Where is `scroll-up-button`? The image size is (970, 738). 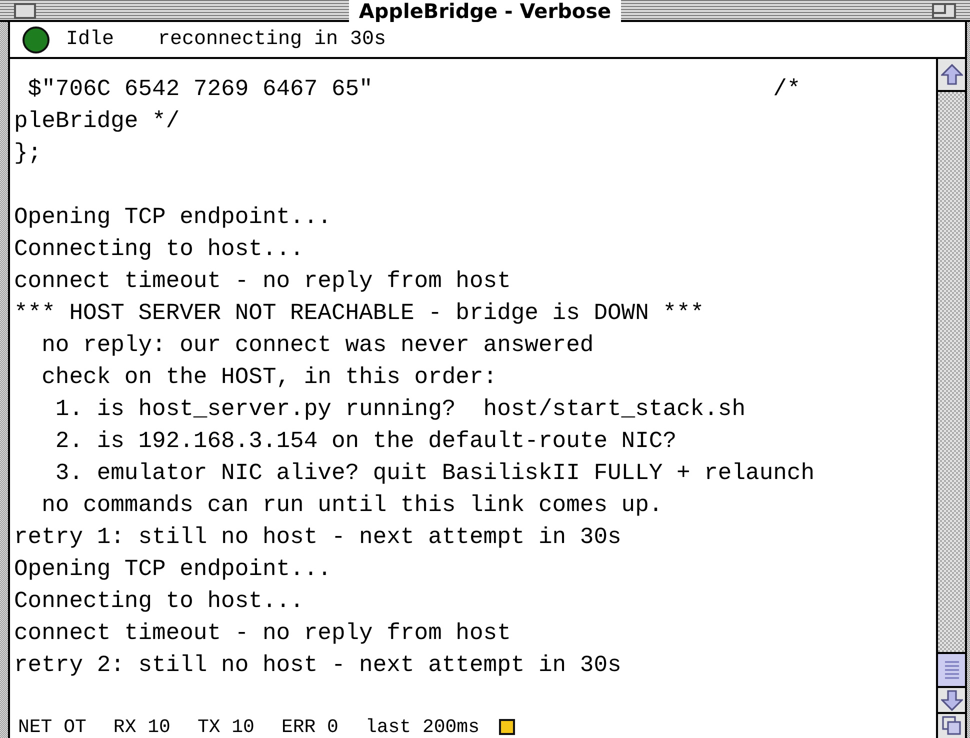
scroll-up-button is located at coordinates (951, 75).